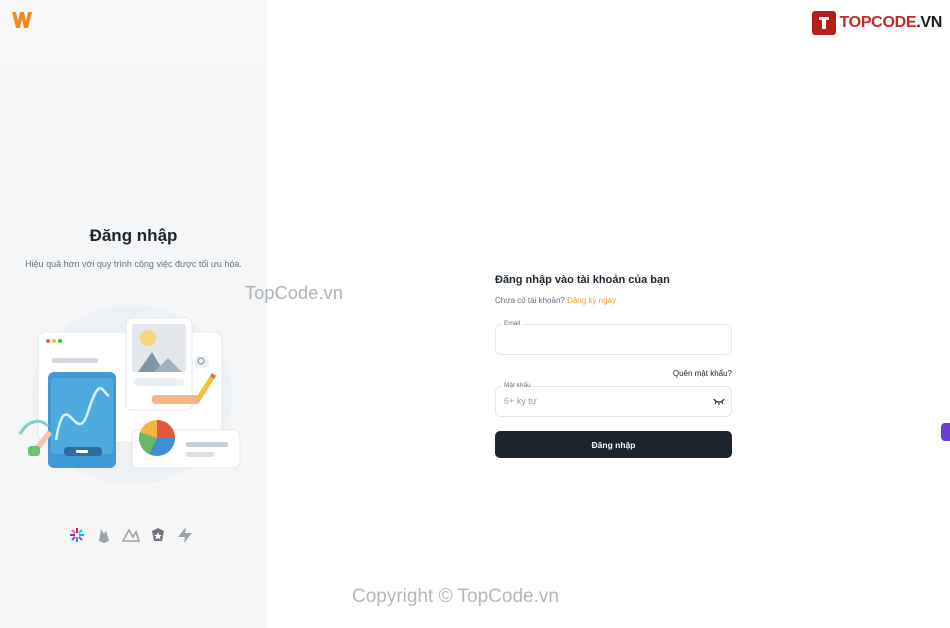  I want to click on form-title: Đăng nhập vào tài khoản của bạn, so click(582, 280).